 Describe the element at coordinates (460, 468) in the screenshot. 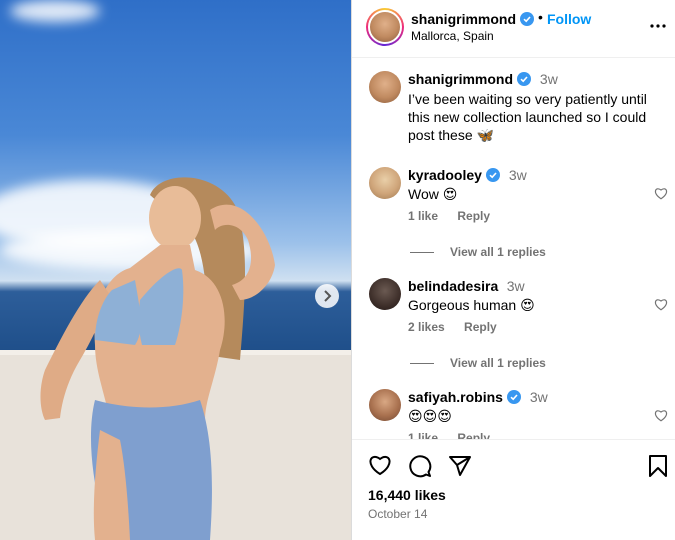

I see `share-icon` at that location.